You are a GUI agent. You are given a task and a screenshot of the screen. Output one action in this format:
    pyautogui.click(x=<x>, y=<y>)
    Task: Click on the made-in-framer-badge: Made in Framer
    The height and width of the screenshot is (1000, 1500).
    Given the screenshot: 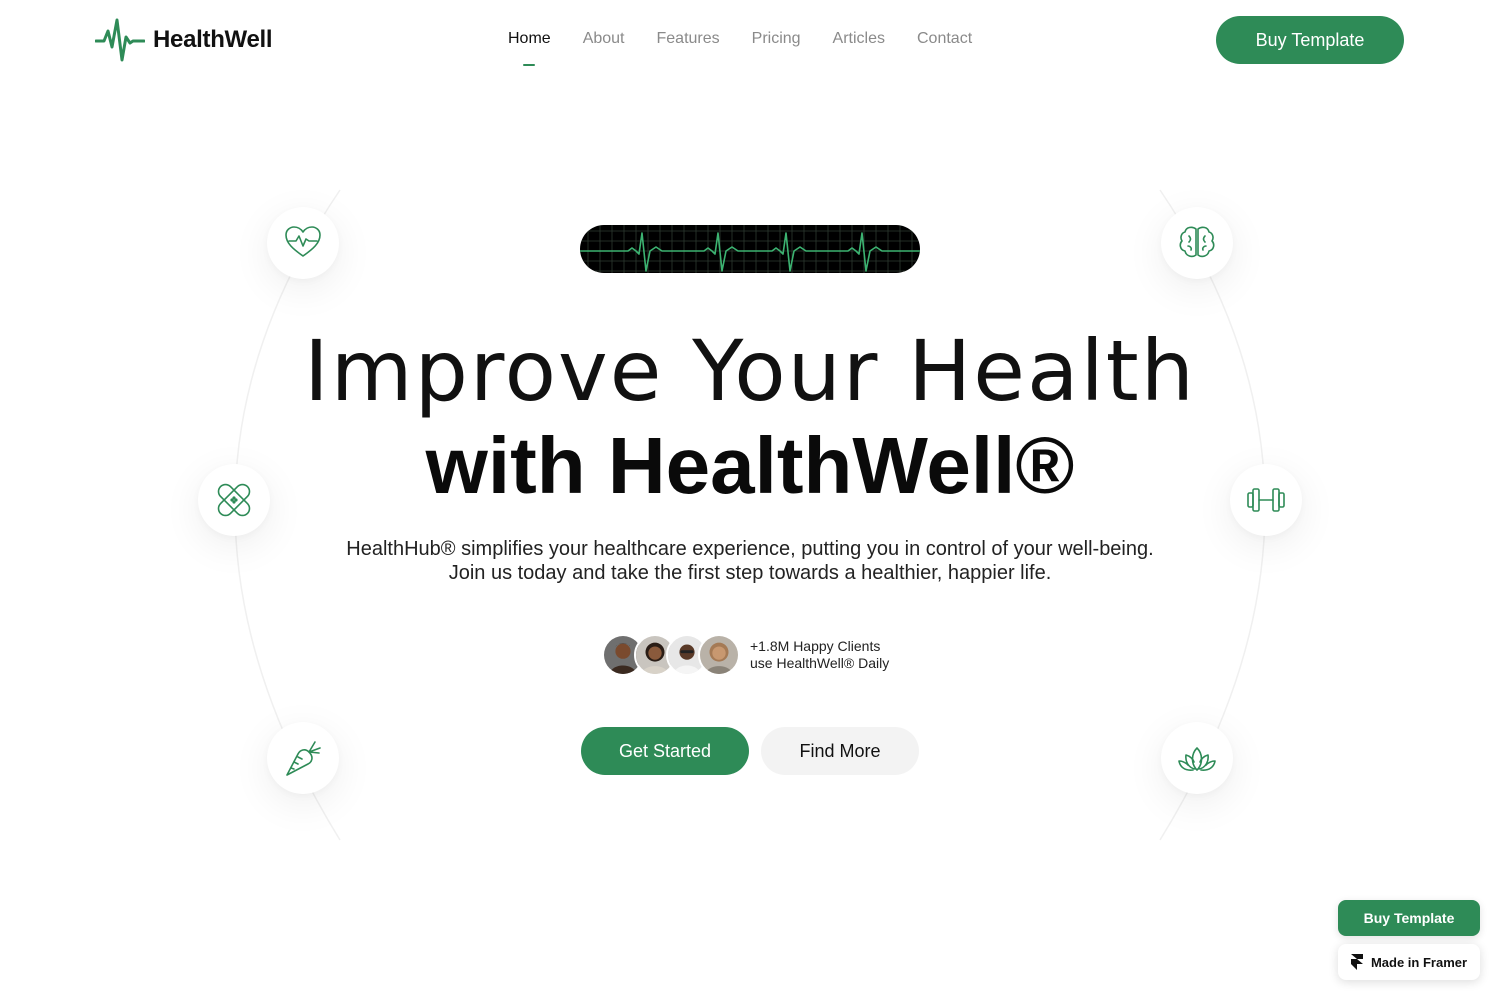 What is the action you would take?
    pyautogui.click(x=1409, y=962)
    